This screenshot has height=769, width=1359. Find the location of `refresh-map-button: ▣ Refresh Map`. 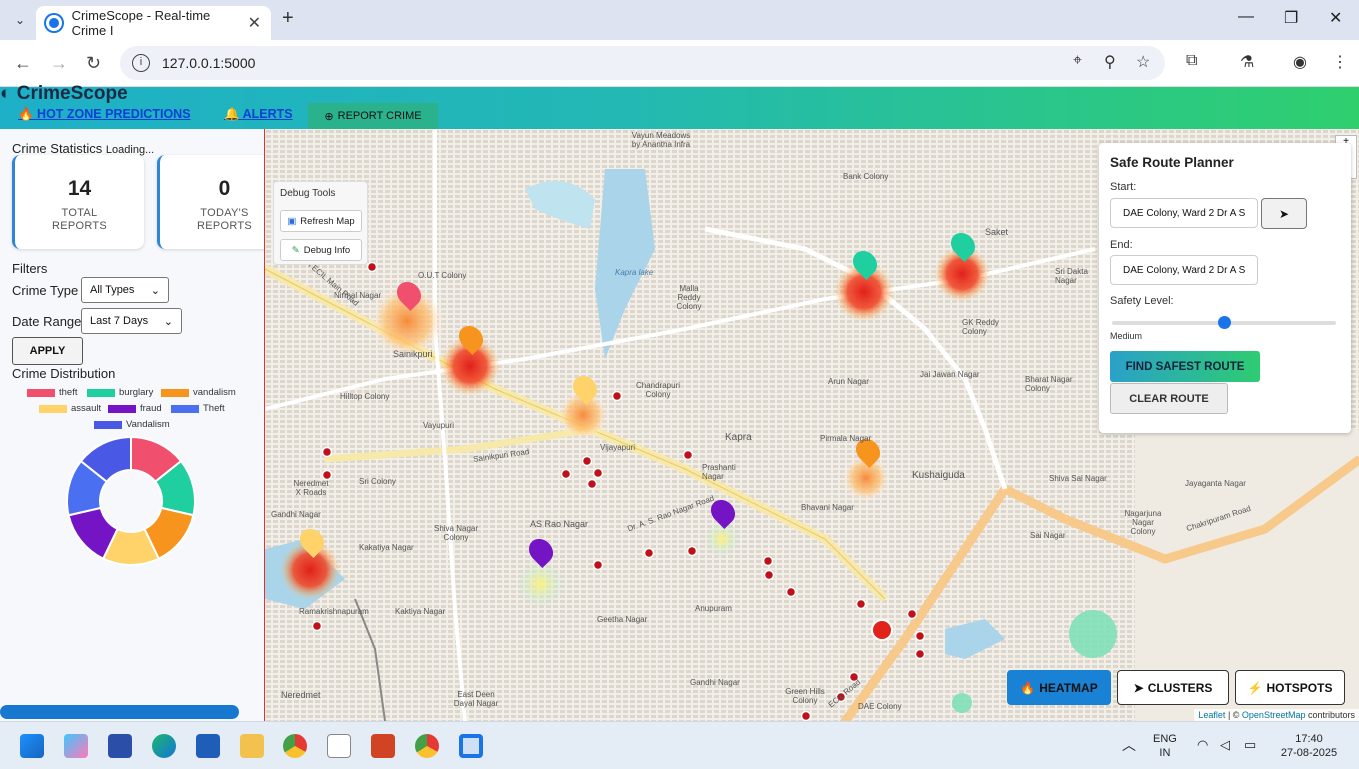

refresh-map-button: ▣ Refresh Map is located at coordinates (321, 221).